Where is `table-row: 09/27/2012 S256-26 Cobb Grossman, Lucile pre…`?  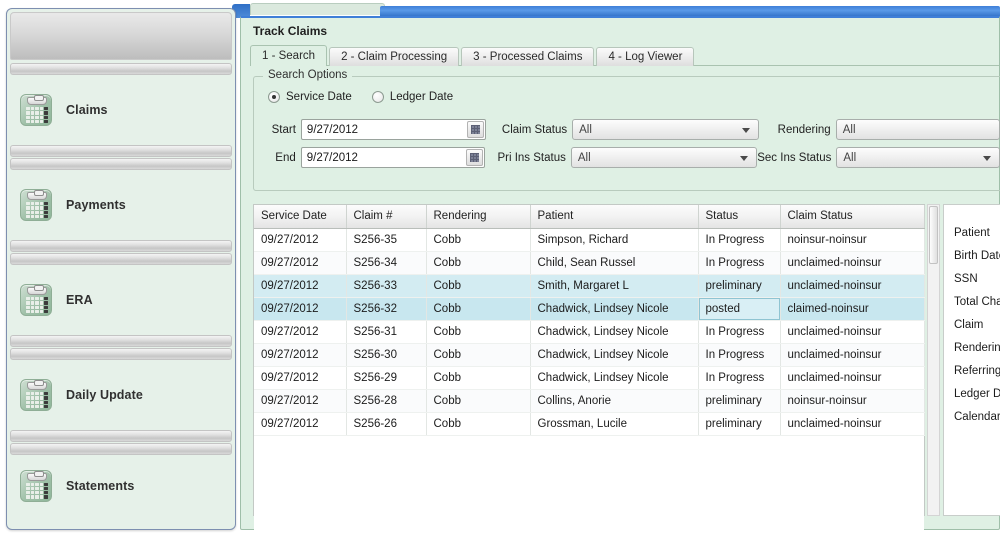 table-row: 09/27/2012 S256-26 Cobb Grossman, Lucile pre… is located at coordinates (589, 424).